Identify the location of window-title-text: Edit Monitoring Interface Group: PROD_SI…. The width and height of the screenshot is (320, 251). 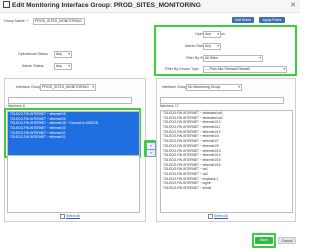
(106, 5).